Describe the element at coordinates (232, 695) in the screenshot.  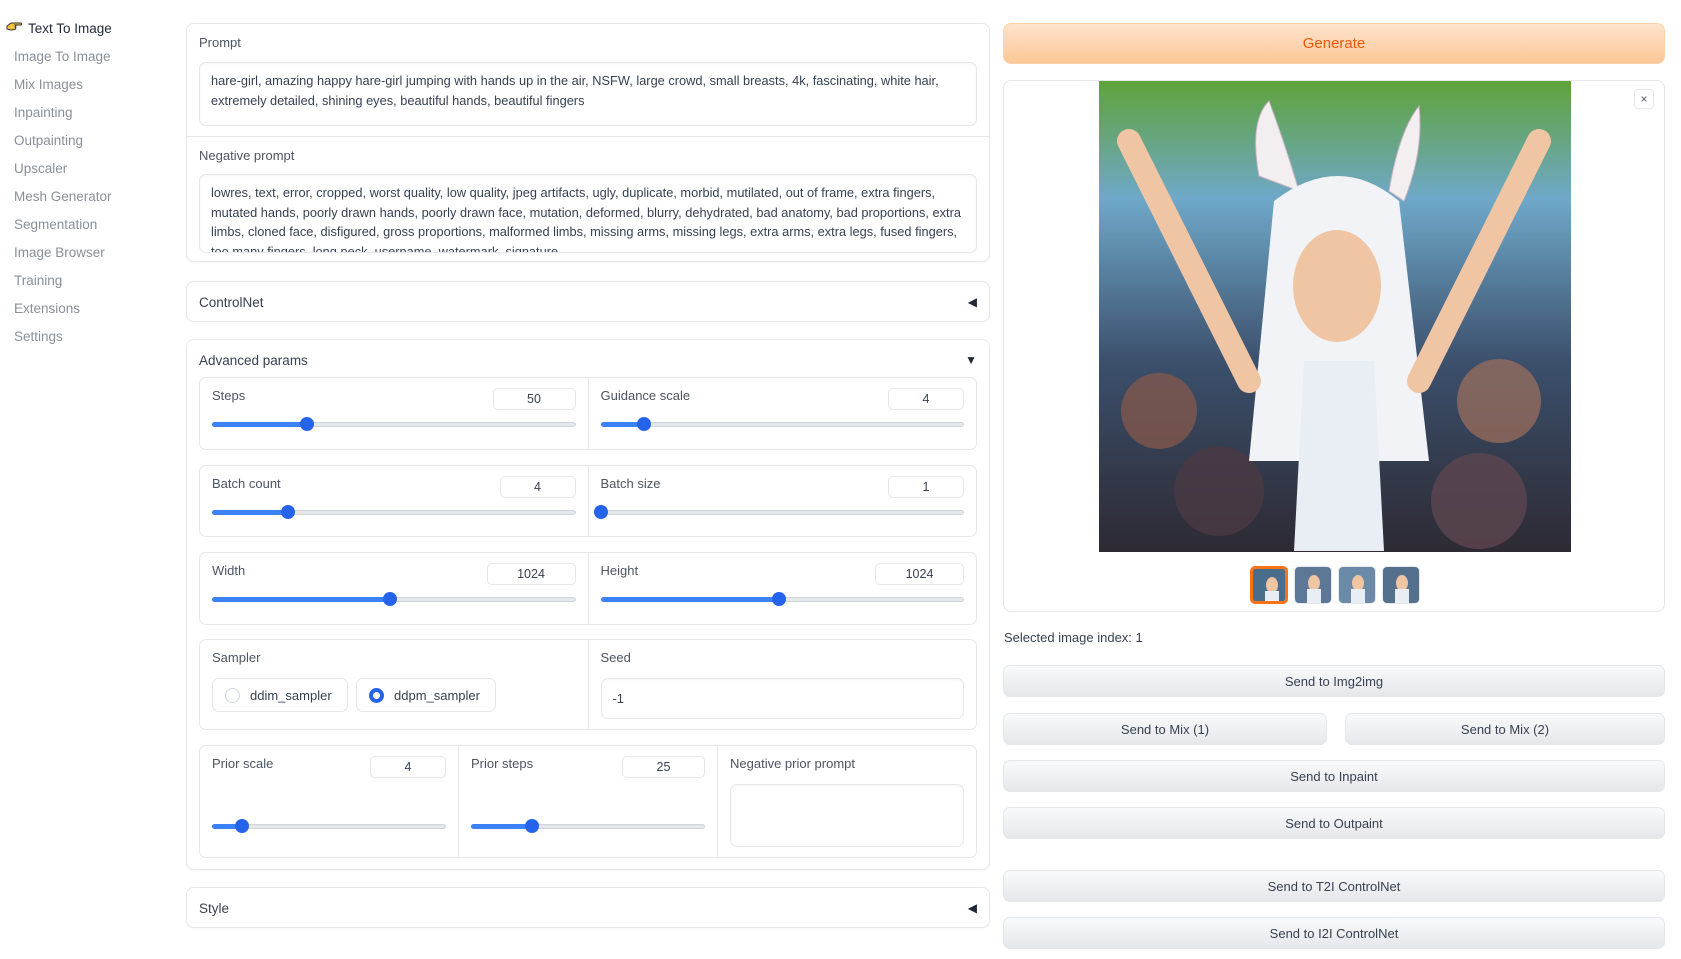
I see `radio-unchecked-icon` at that location.